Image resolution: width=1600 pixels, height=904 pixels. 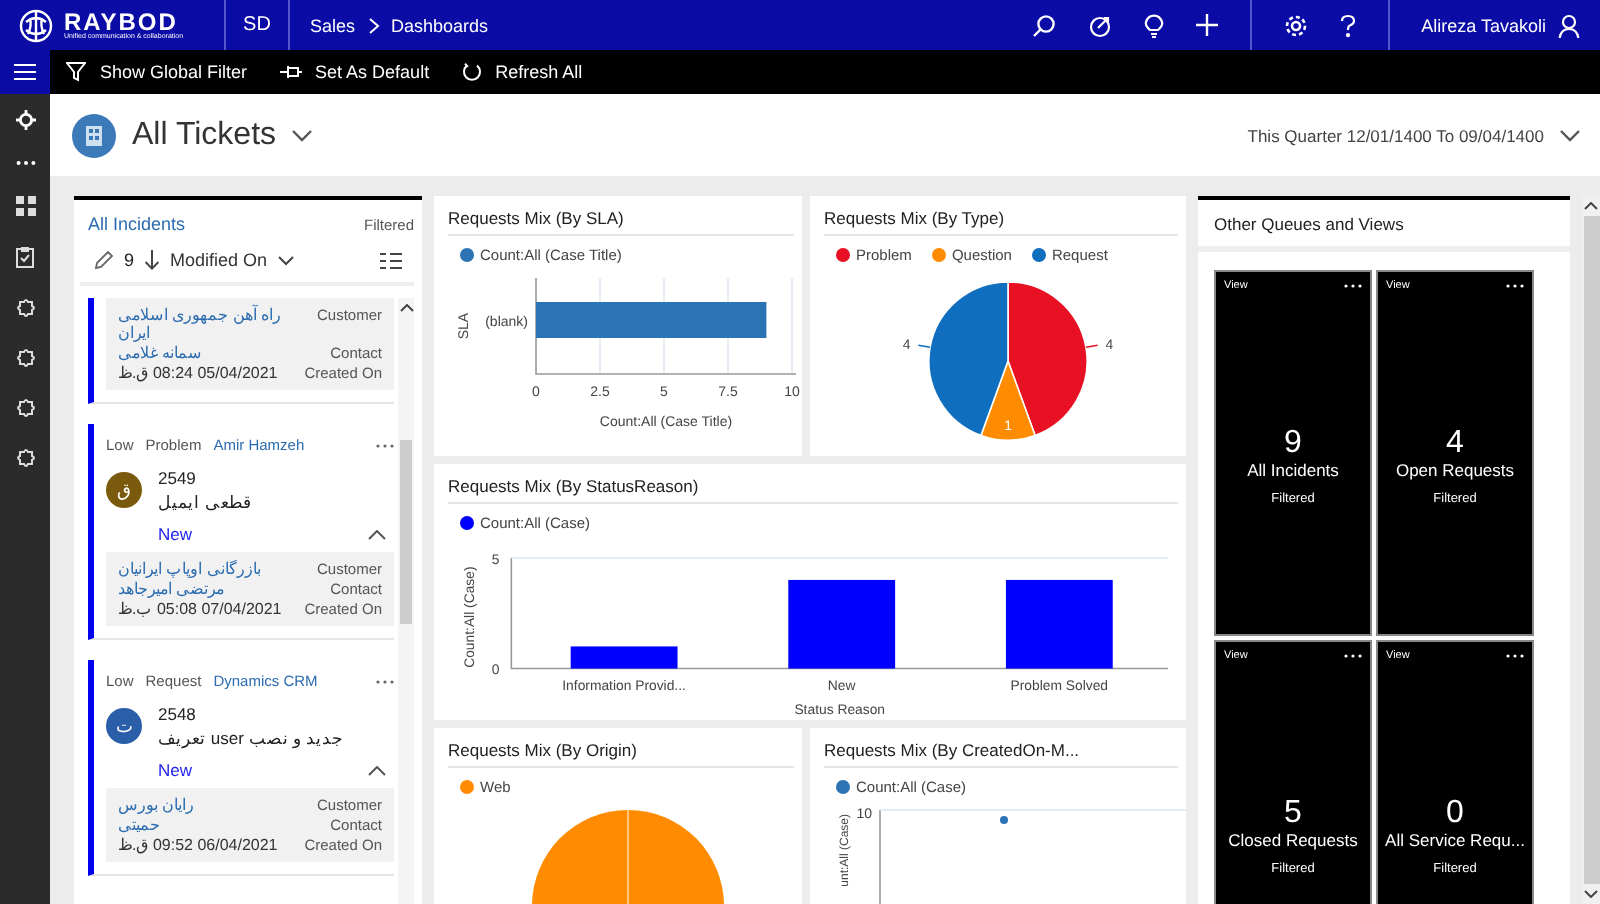 What do you see at coordinates (104, 260) in the screenshot?
I see `pencil-icon` at bounding box center [104, 260].